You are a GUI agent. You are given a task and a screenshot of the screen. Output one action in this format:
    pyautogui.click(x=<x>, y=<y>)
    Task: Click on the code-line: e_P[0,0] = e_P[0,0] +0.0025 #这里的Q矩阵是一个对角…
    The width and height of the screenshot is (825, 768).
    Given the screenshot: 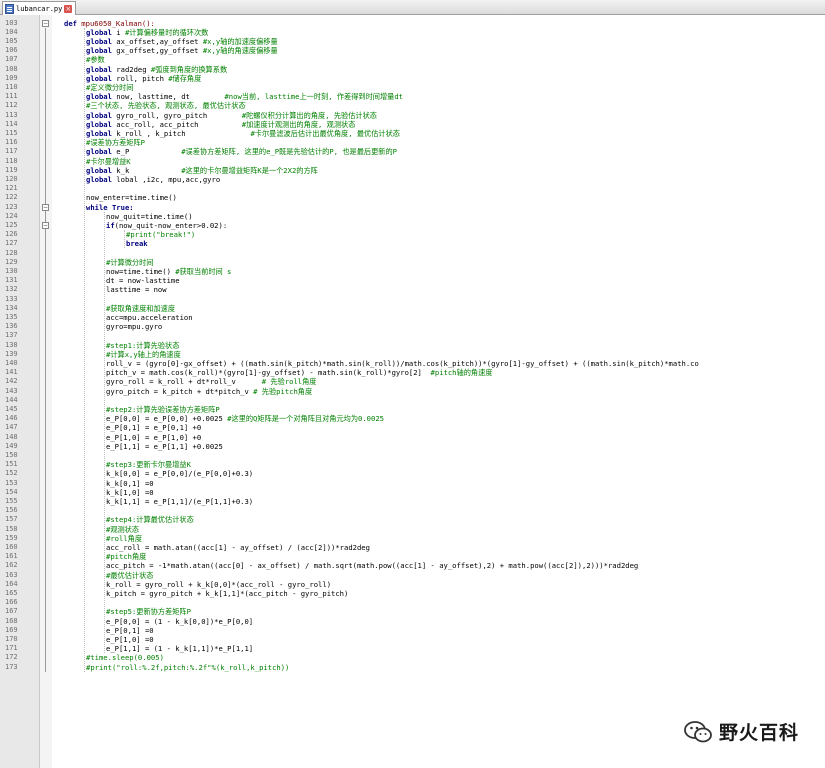 What is the action you would take?
    pyautogui.click(x=245, y=419)
    